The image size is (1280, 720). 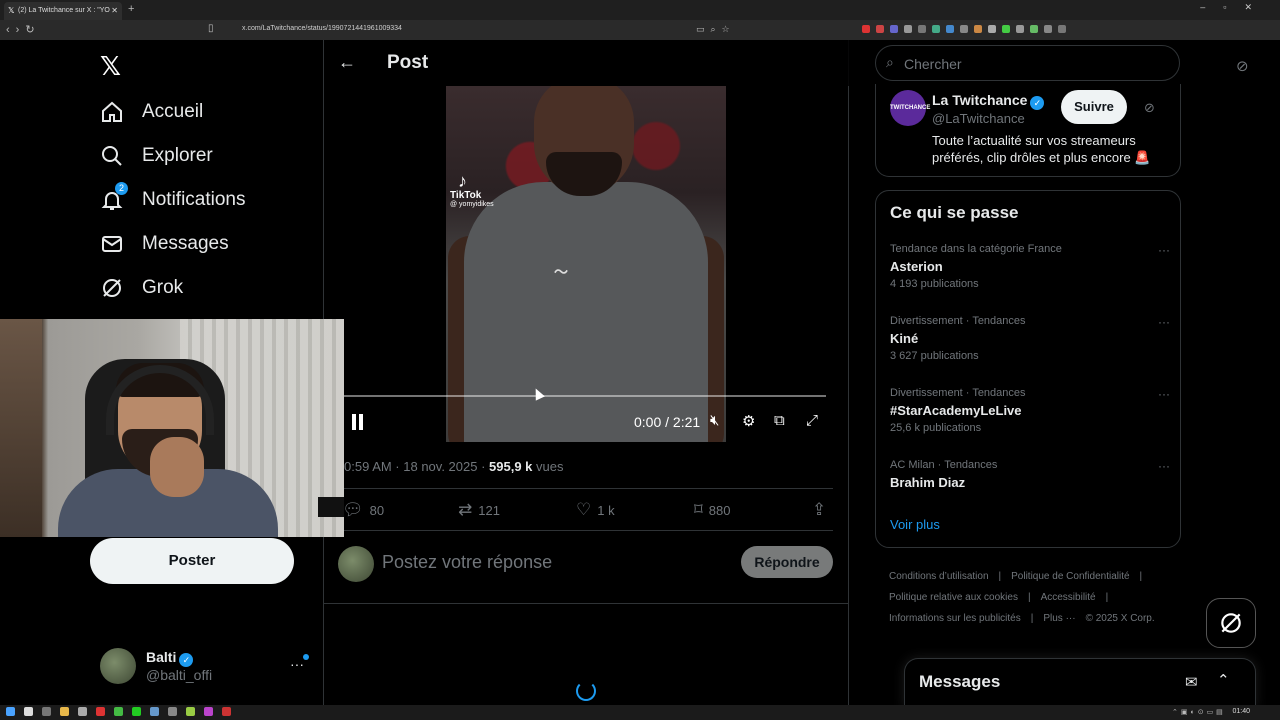 I want to click on fullscreen-icon: ⤢, so click(x=812, y=420).